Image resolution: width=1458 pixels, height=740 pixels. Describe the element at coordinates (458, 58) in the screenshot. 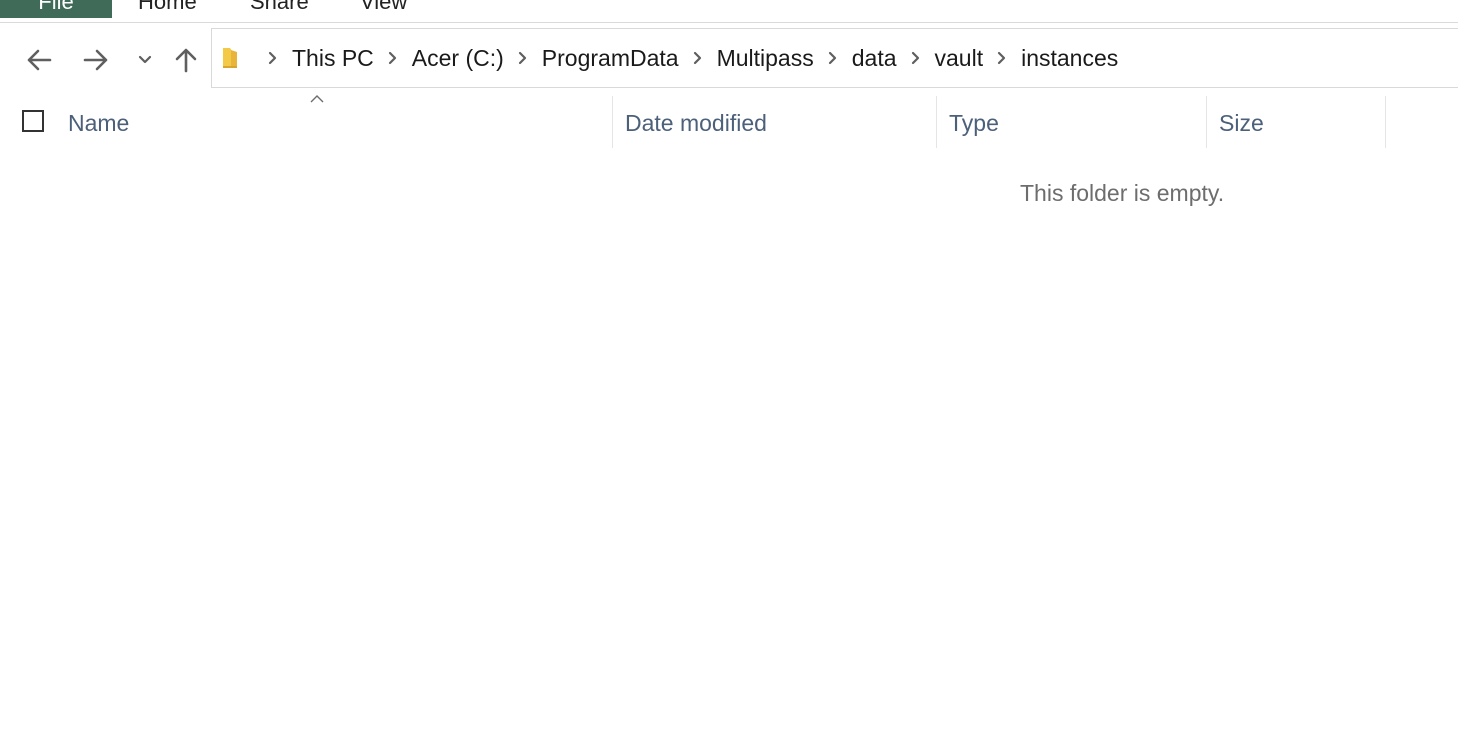

I see `breadcrumb-drive: Acer (C:)` at that location.